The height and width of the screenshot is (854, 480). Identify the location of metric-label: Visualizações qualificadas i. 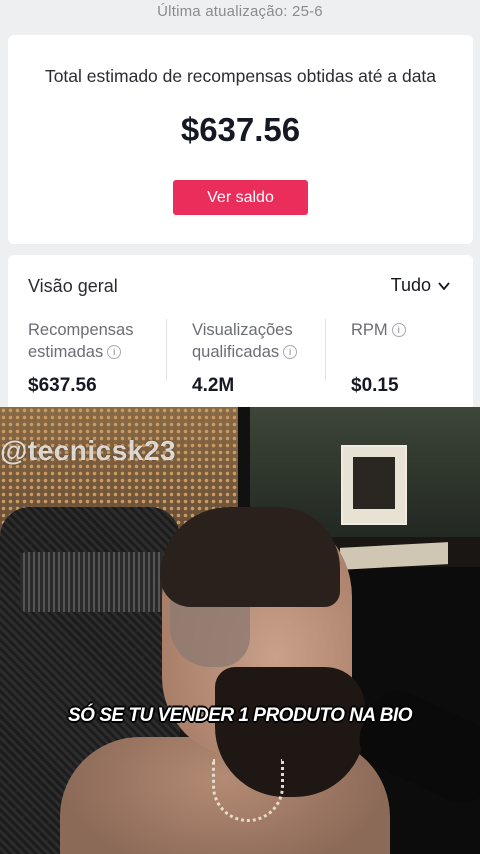
(245, 341).